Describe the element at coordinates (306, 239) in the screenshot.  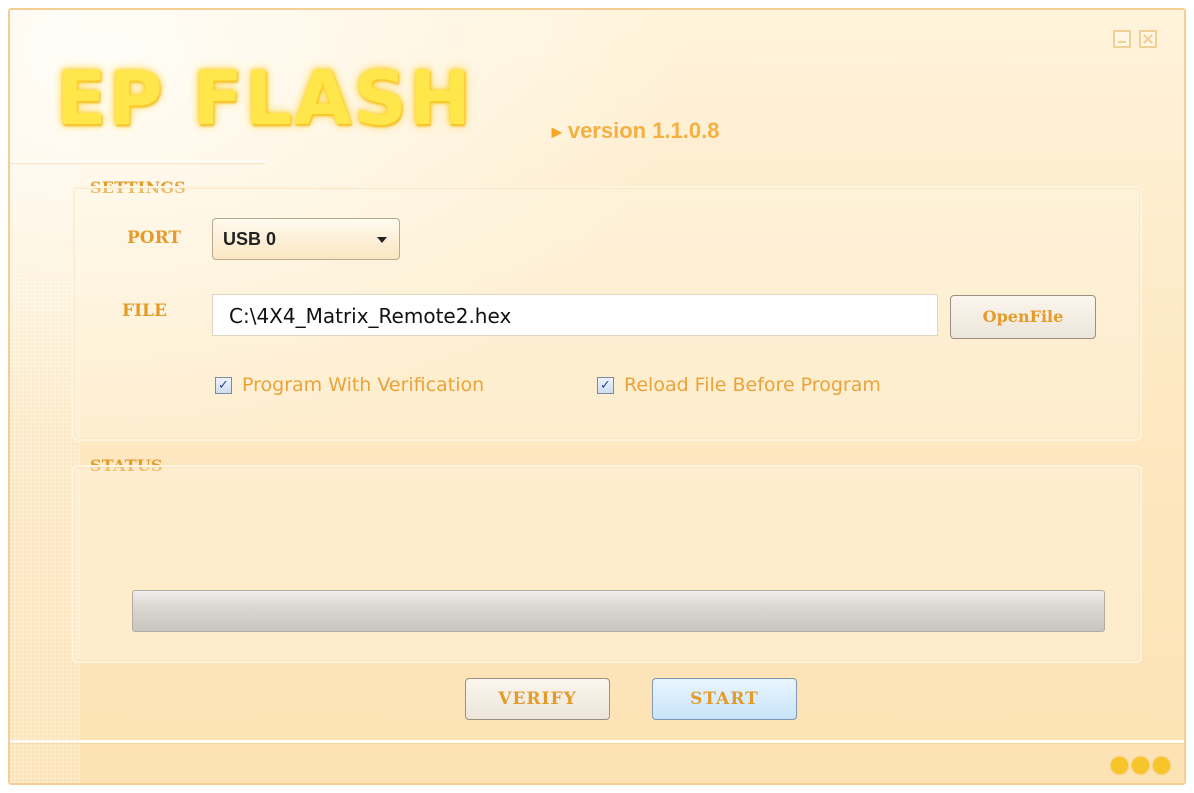
I see `port-select: USB 0` at that location.